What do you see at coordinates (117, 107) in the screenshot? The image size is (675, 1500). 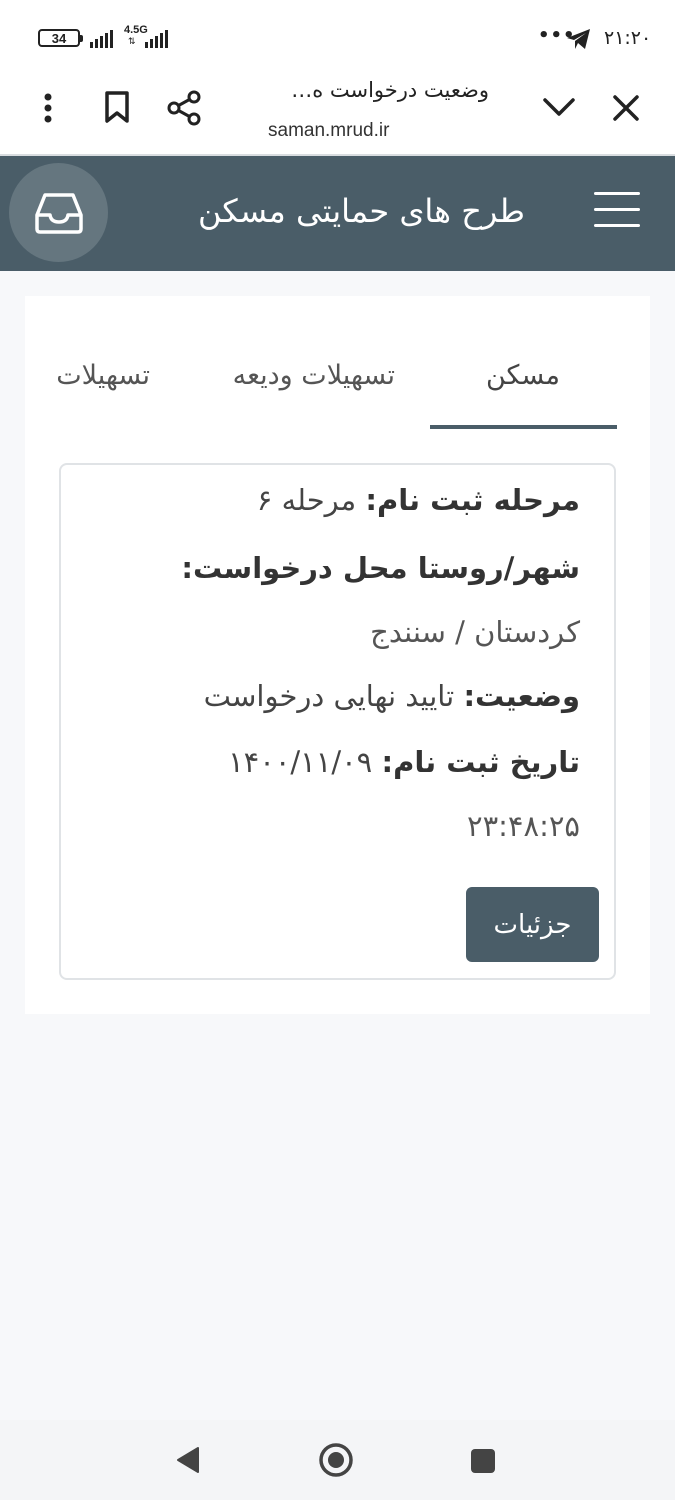 I see `bookmark-icon` at bounding box center [117, 107].